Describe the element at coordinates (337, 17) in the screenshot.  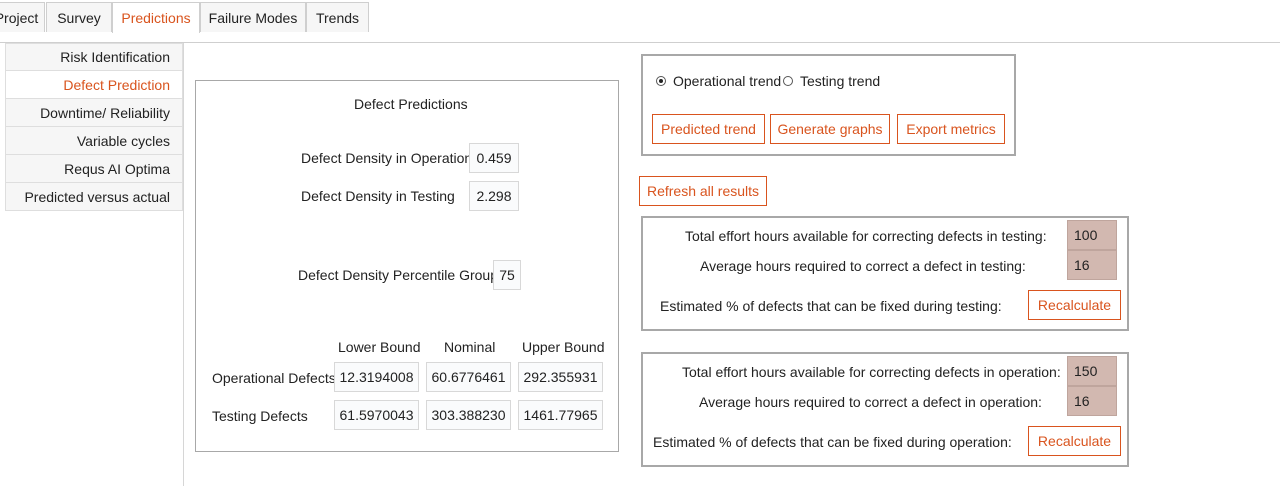
I see `tab-trends: Trends` at that location.